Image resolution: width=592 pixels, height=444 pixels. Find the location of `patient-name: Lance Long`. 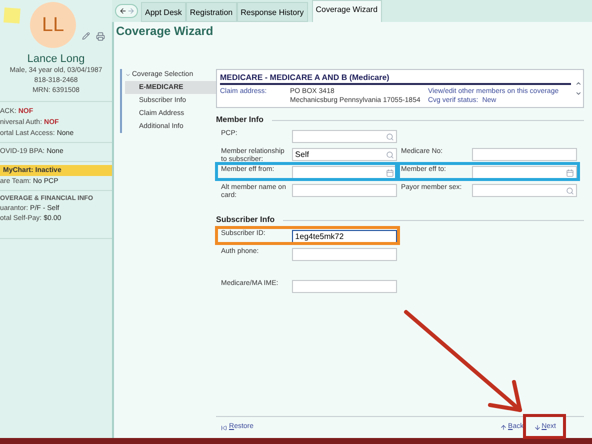

patient-name: Lance Long is located at coordinates (56, 59).